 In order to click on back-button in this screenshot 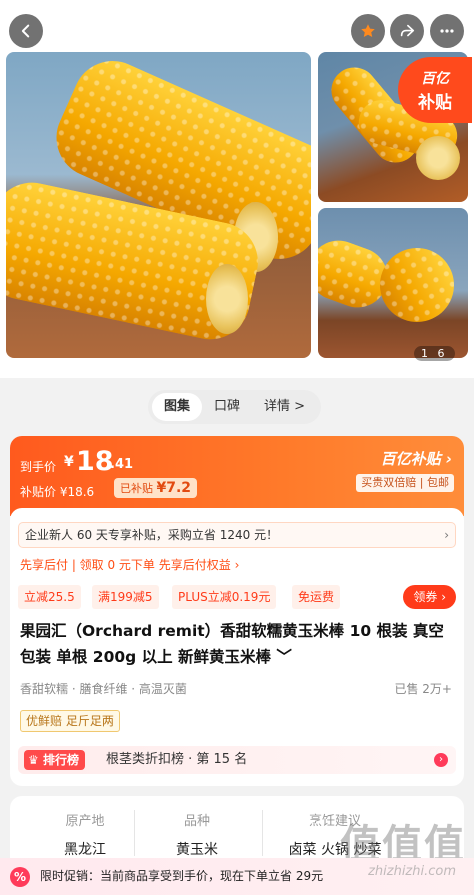, I will do `click(26, 31)`.